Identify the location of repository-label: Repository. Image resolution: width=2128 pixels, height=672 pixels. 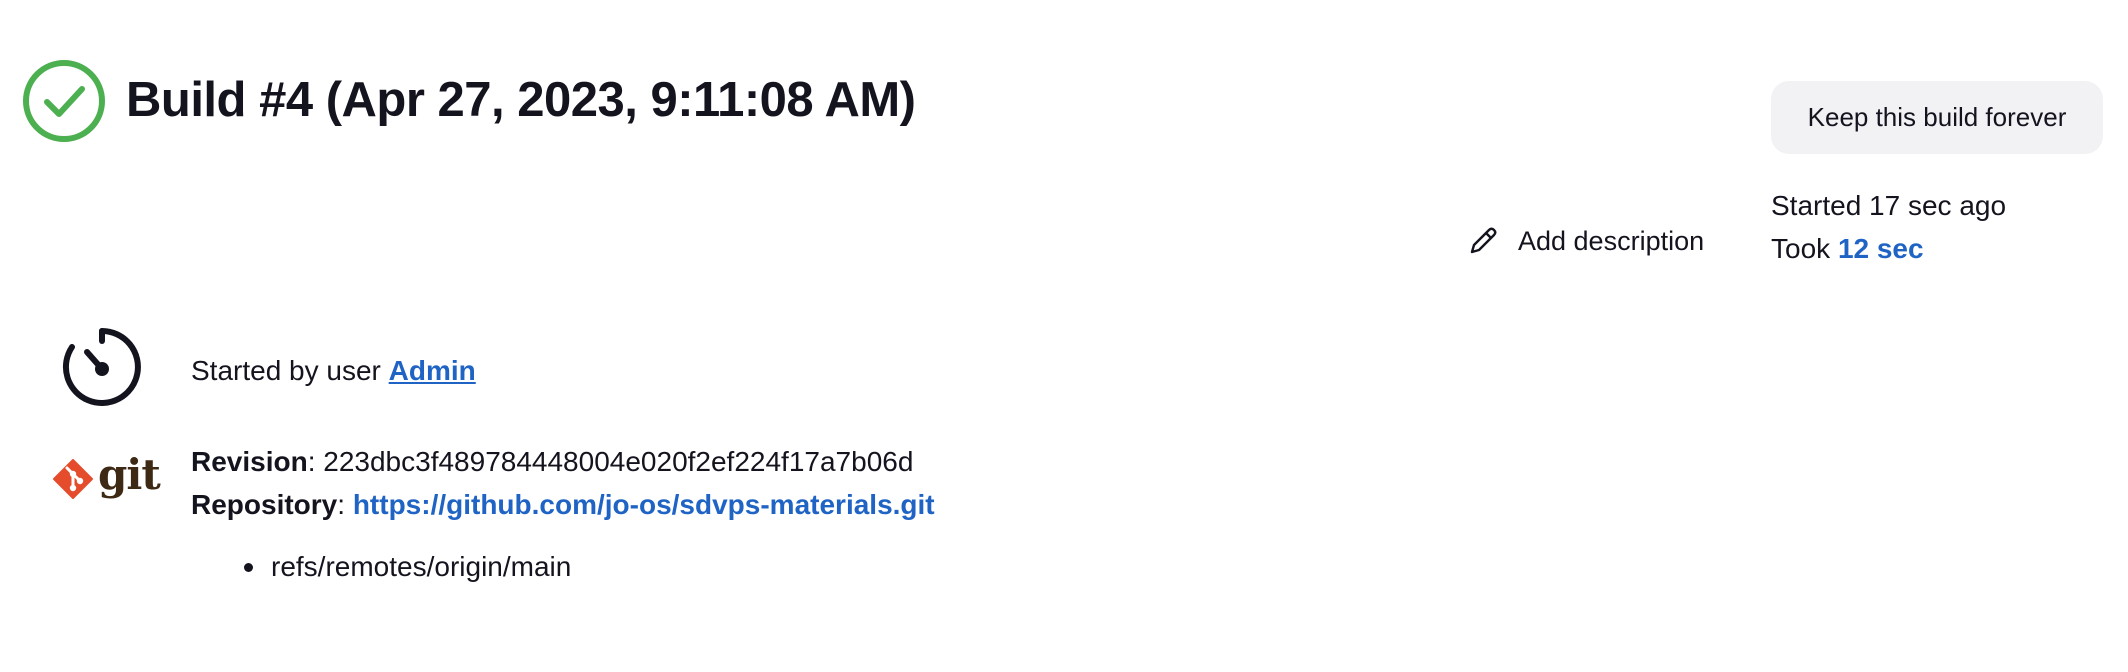
(264, 504).